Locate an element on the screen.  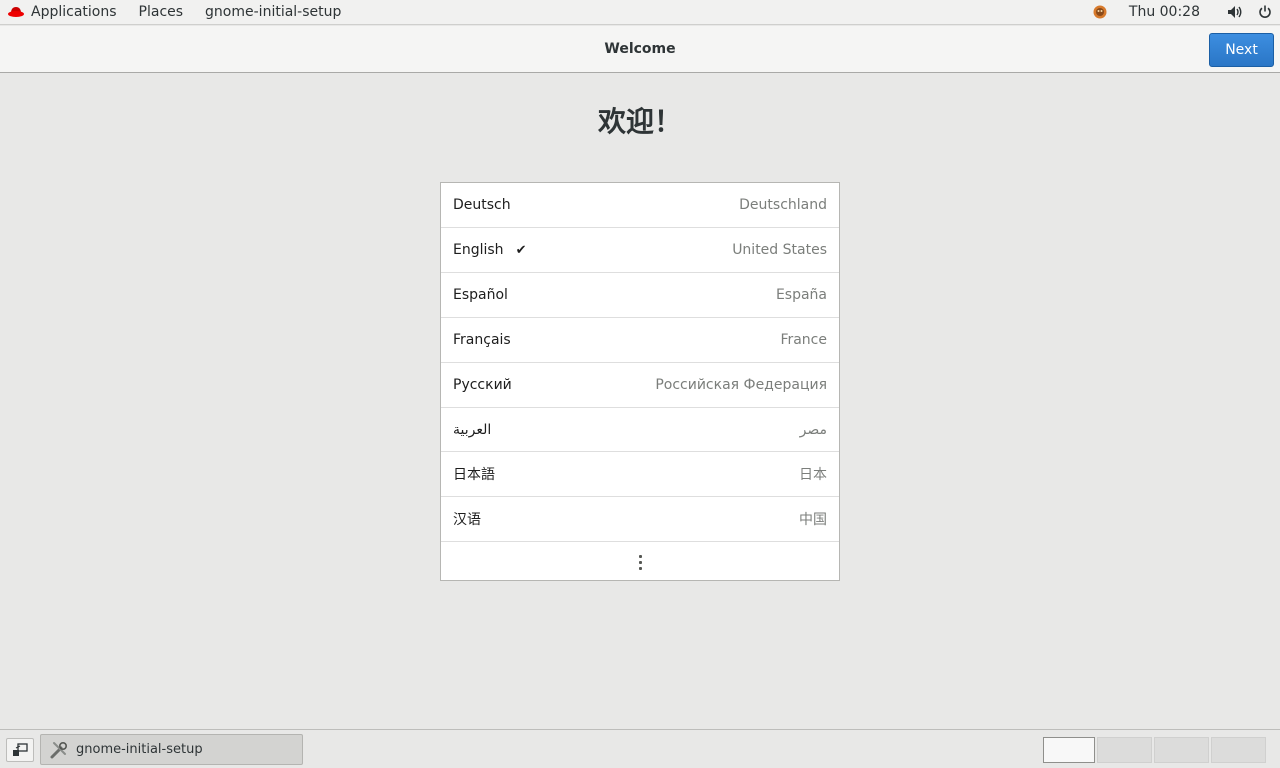
language-region: Deutschland is located at coordinates (783, 205).